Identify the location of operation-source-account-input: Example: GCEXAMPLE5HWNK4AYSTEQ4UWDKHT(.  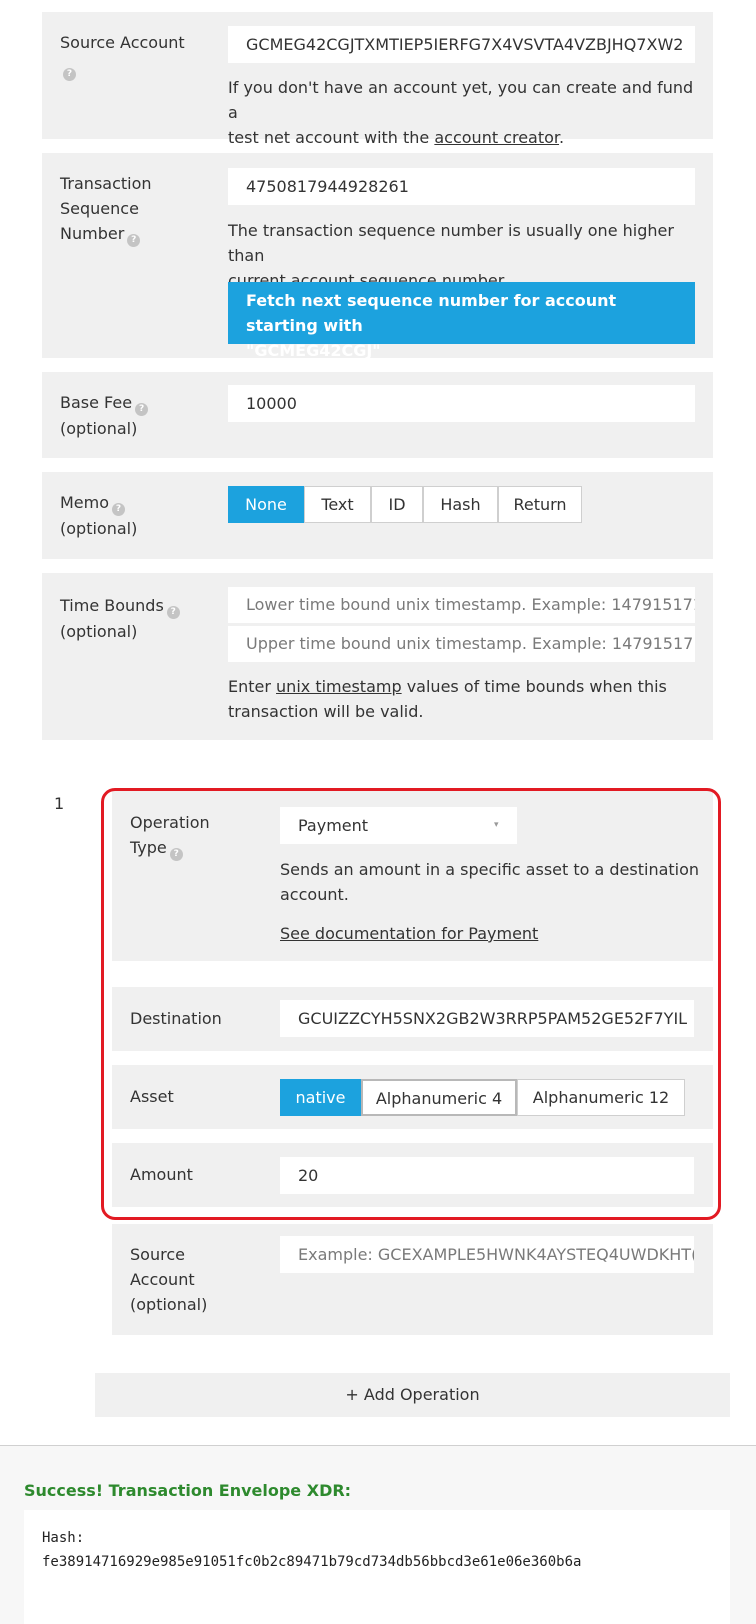
(487, 1254).